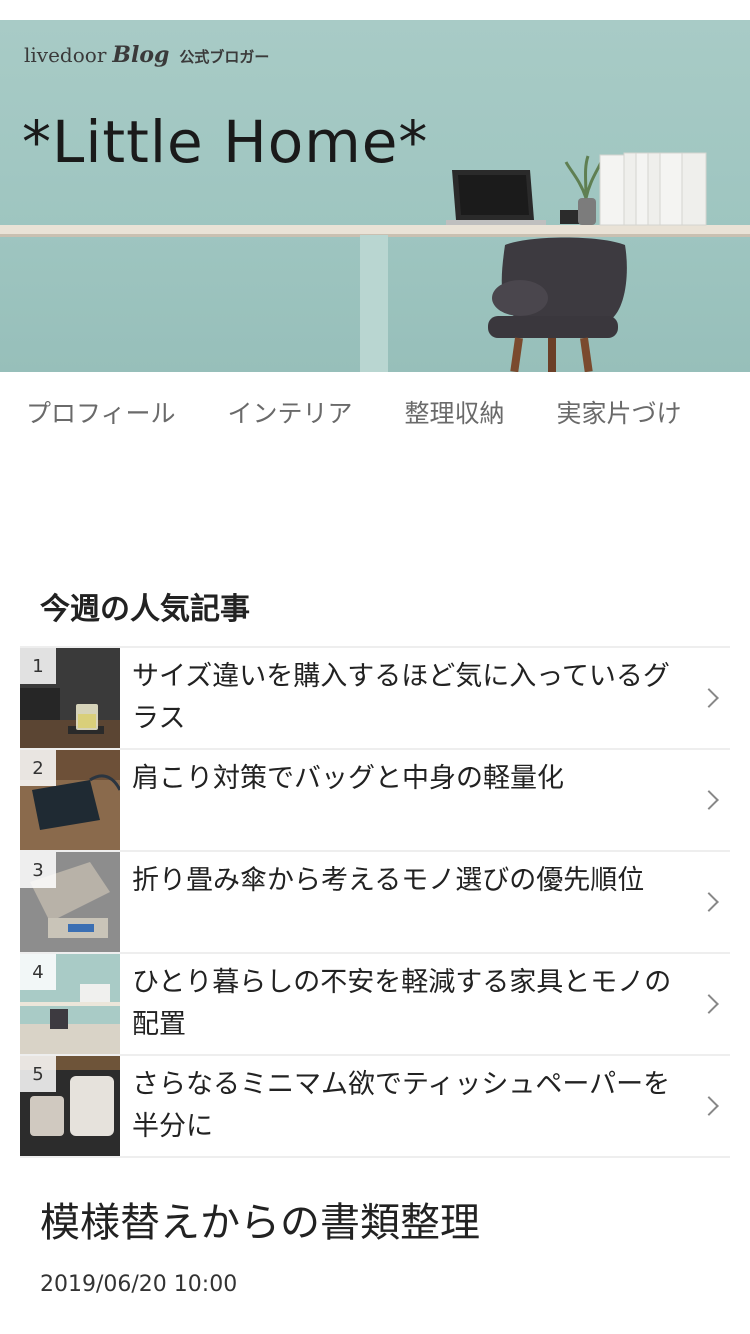  I want to click on rank-number: 4, so click(38, 972).